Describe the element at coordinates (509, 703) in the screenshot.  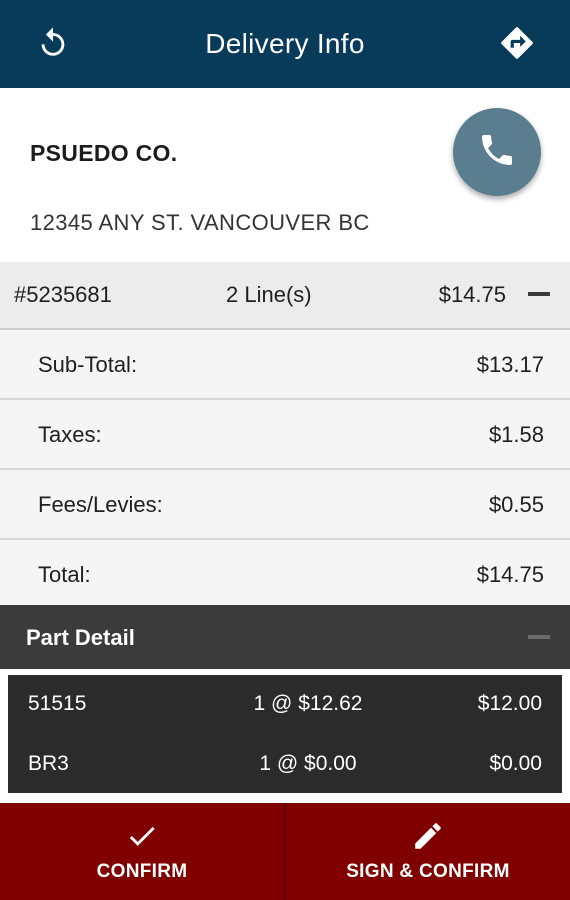
I see `part-total: $12.00` at that location.